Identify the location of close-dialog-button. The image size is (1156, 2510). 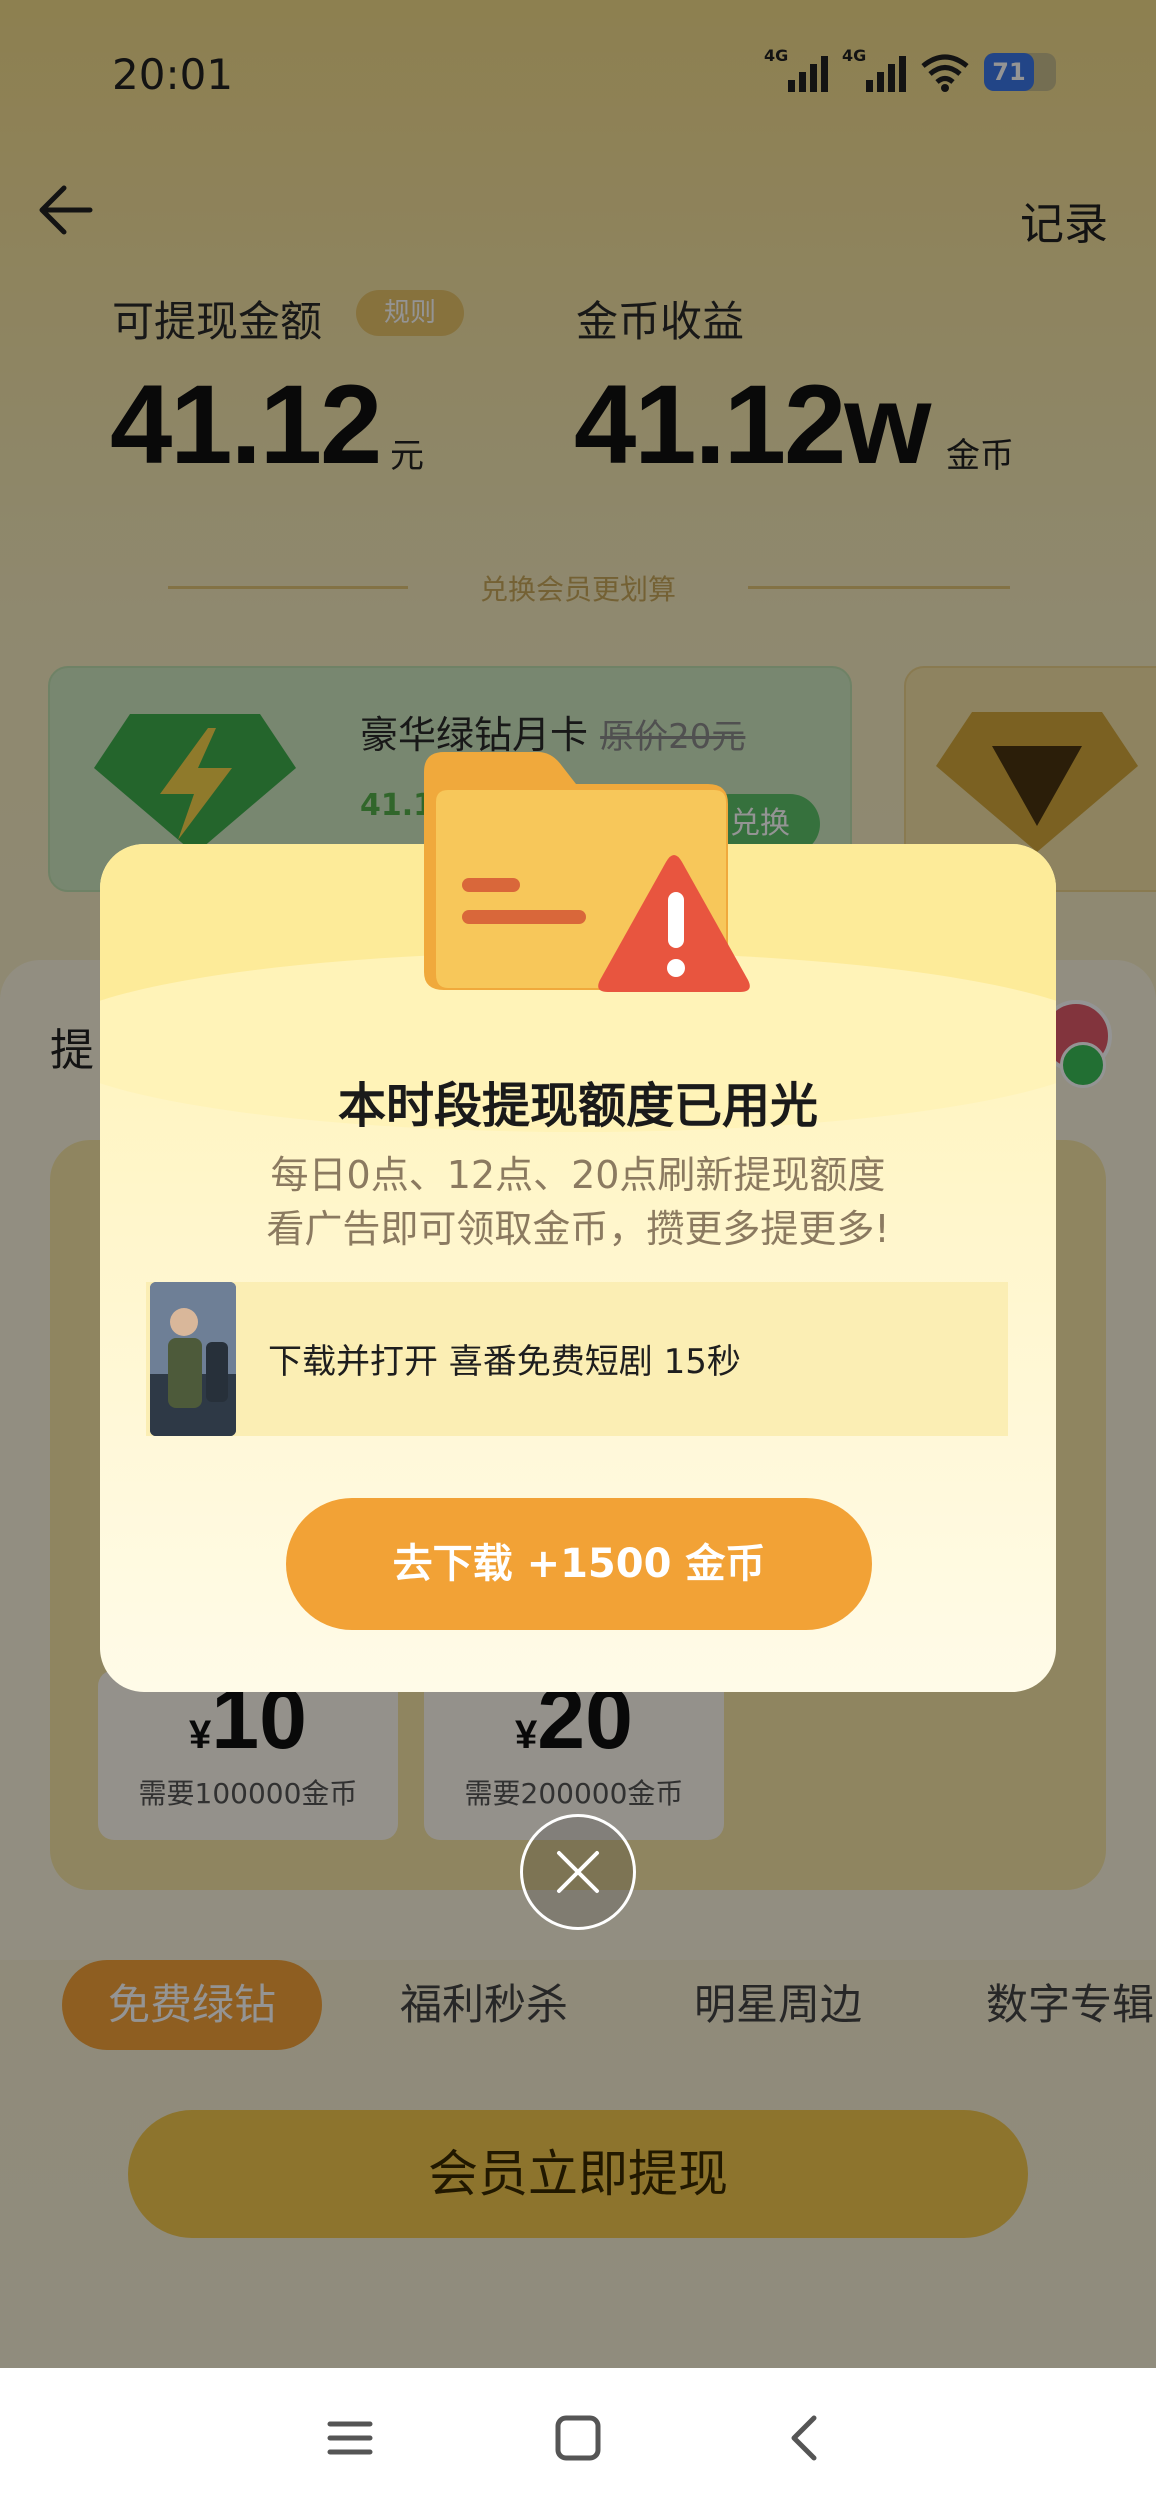
(578, 1872).